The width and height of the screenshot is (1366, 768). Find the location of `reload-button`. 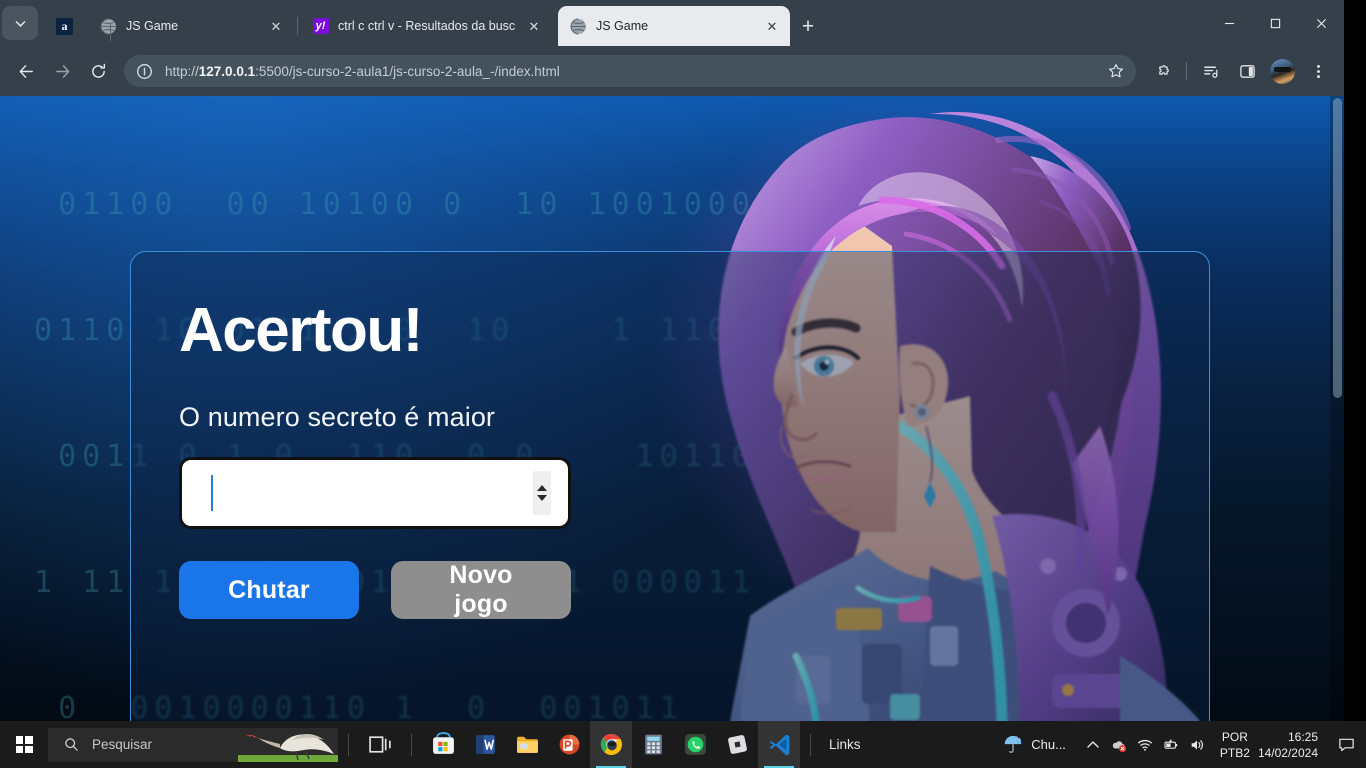

reload-button is located at coordinates (98, 71).